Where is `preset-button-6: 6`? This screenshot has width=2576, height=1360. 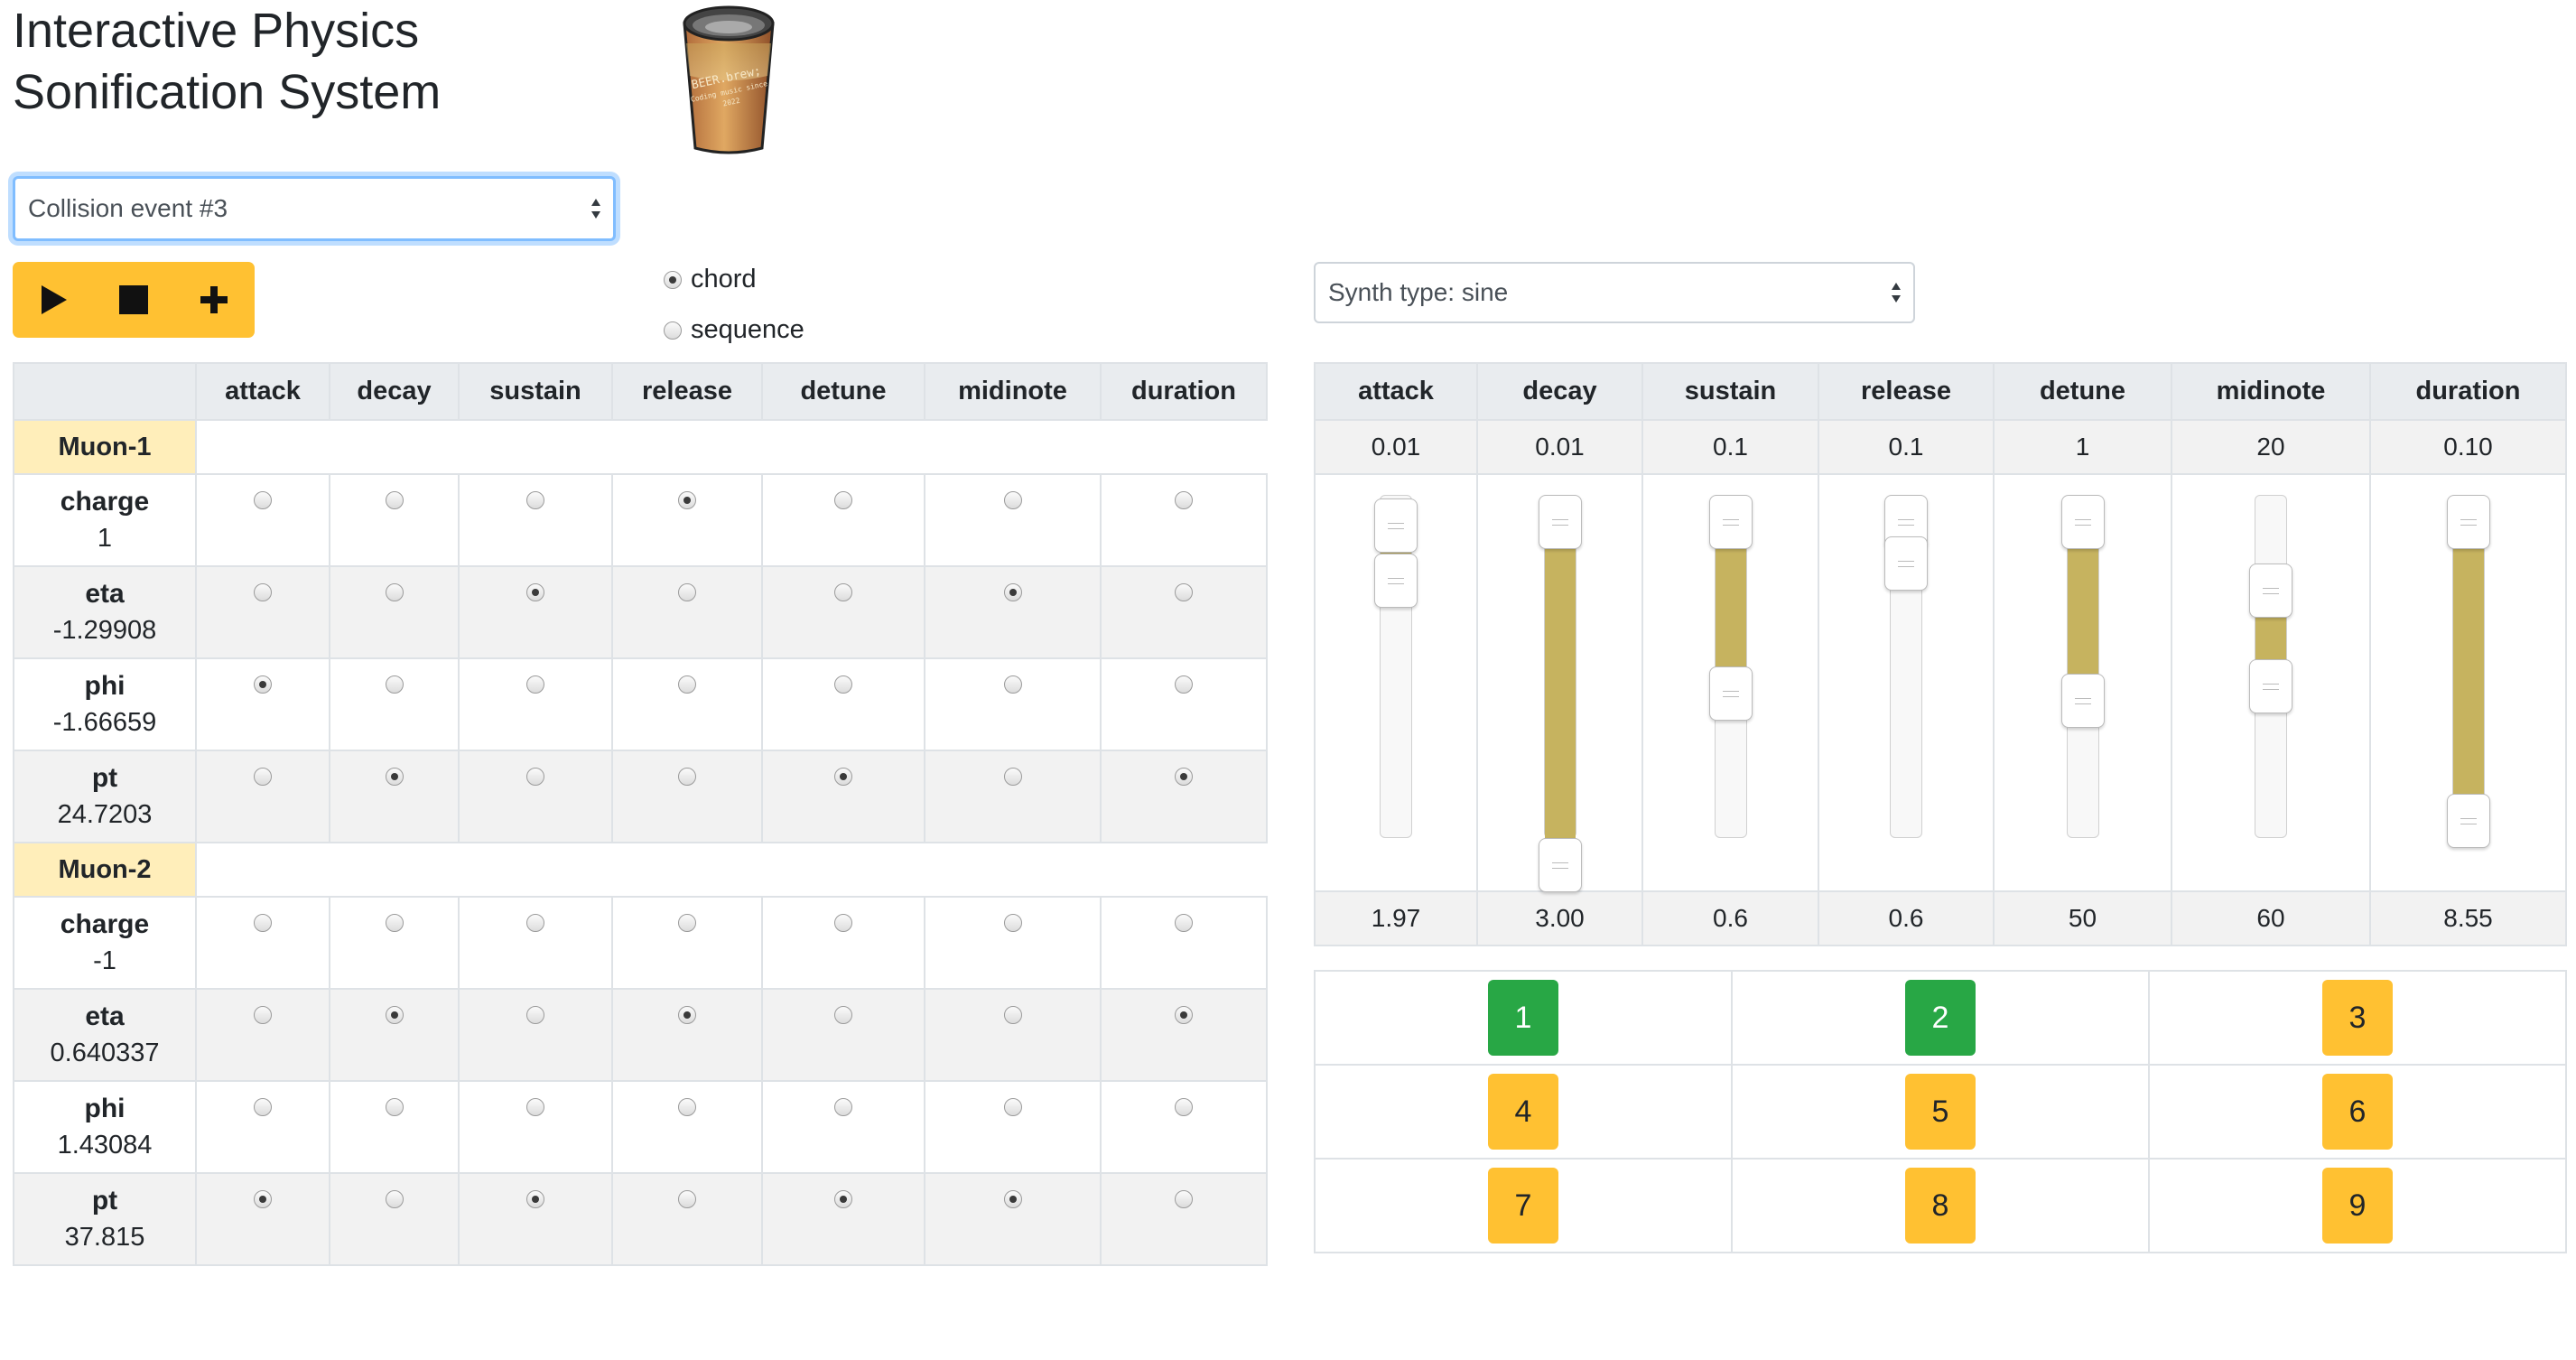 preset-button-6: 6 is located at coordinates (2357, 1112).